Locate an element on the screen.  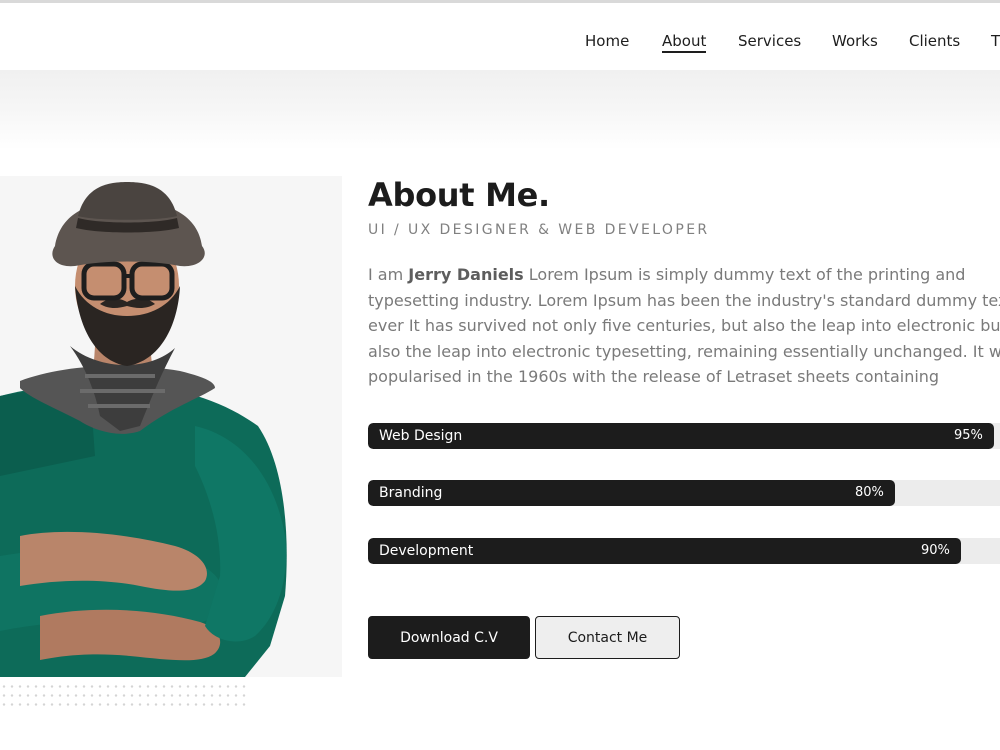
nav-item-about: About is located at coordinates (684, 42).